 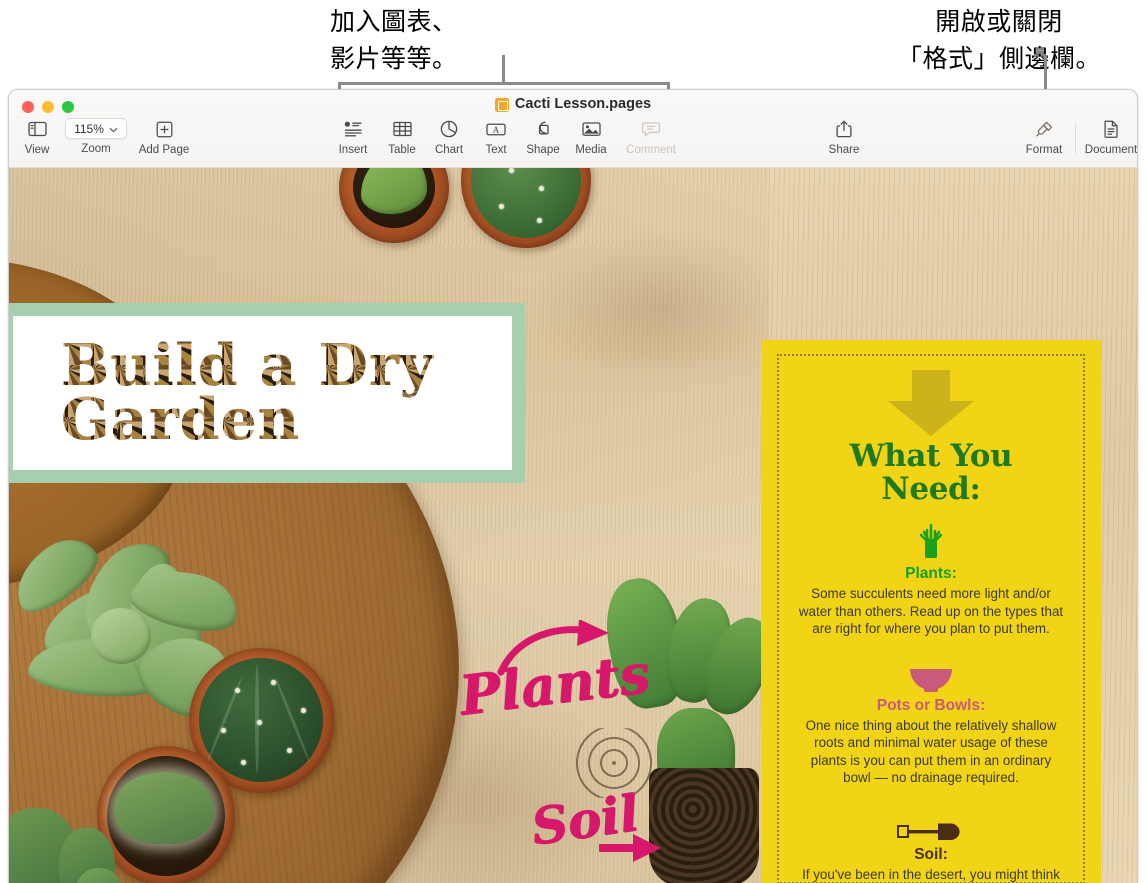 I want to click on pages-file-icon, so click(x=501, y=105).